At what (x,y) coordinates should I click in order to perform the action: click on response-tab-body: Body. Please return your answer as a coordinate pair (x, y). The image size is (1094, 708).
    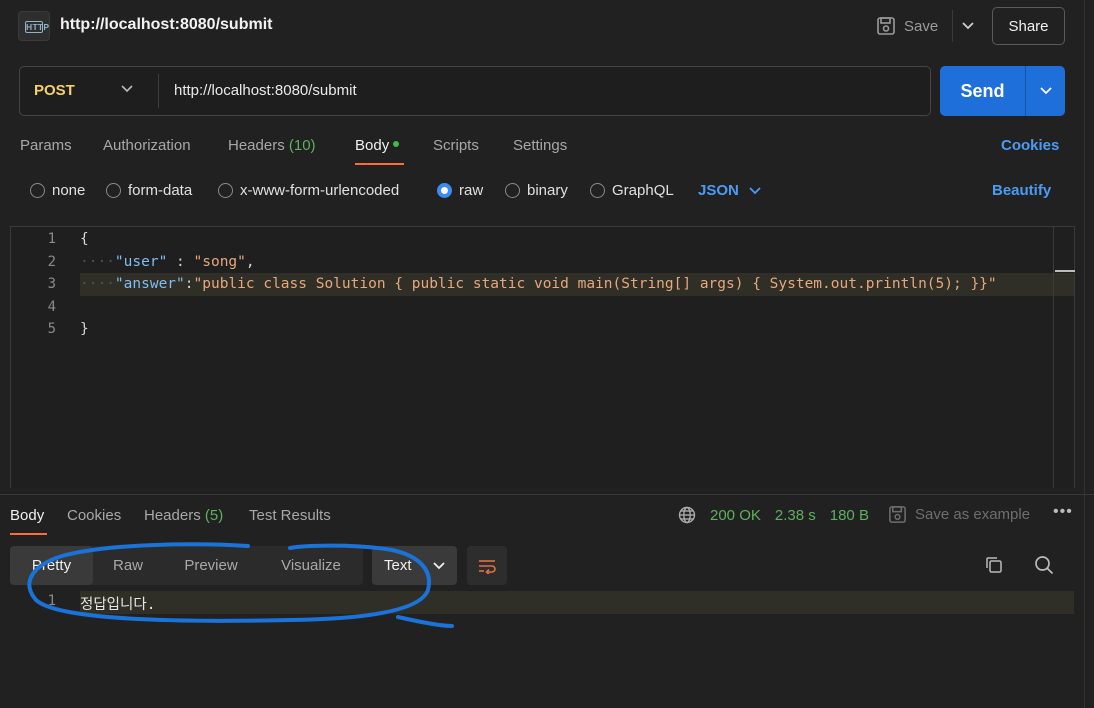
    Looking at the image, I should click on (27, 515).